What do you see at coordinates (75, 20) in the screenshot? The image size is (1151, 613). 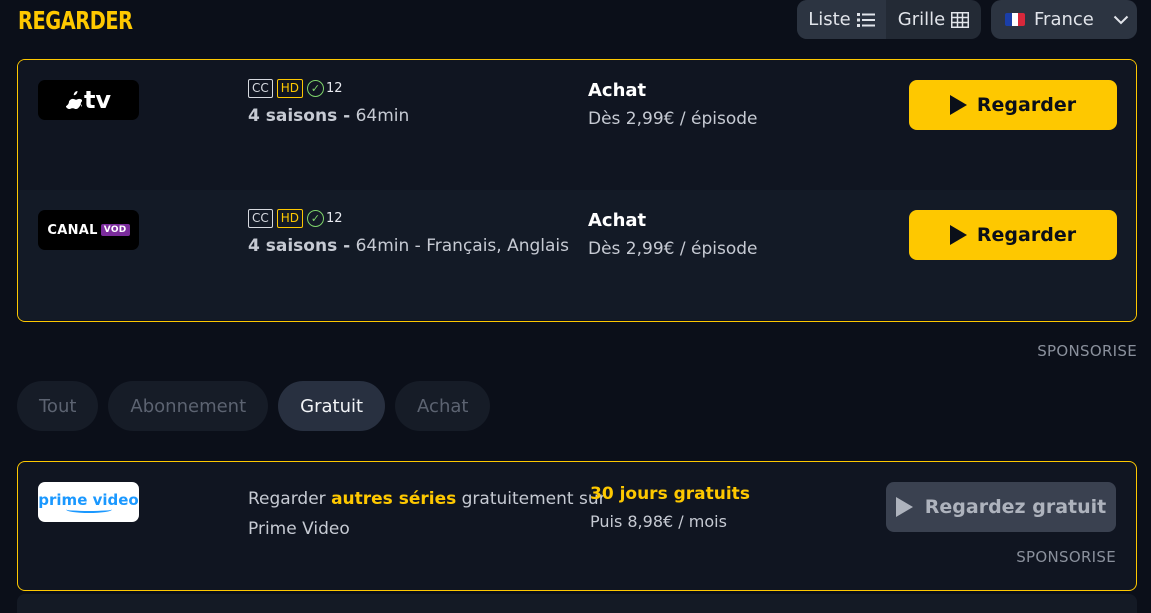 I see `page-title: REGARDER` at bounding box center [75, 20].